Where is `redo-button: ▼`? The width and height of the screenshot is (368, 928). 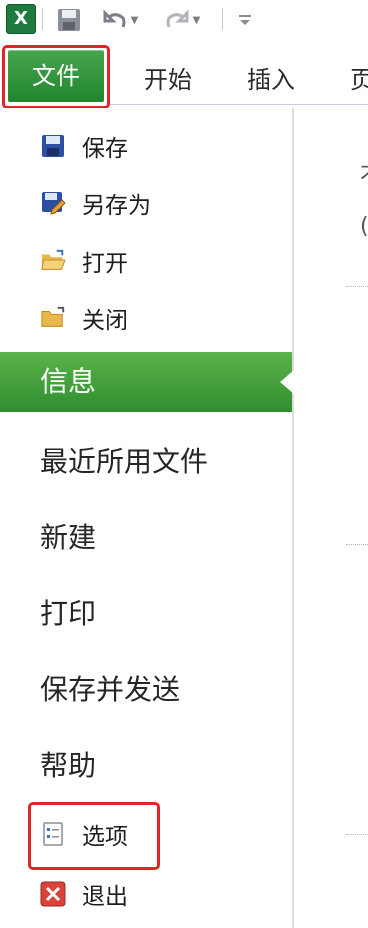 redo-button: ▼ is located at coordinates (182, 20).